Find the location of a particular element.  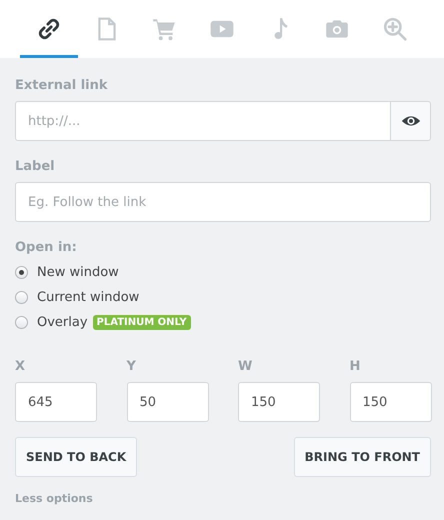

radio-label: Overlay is located at coordinates (62, 322).